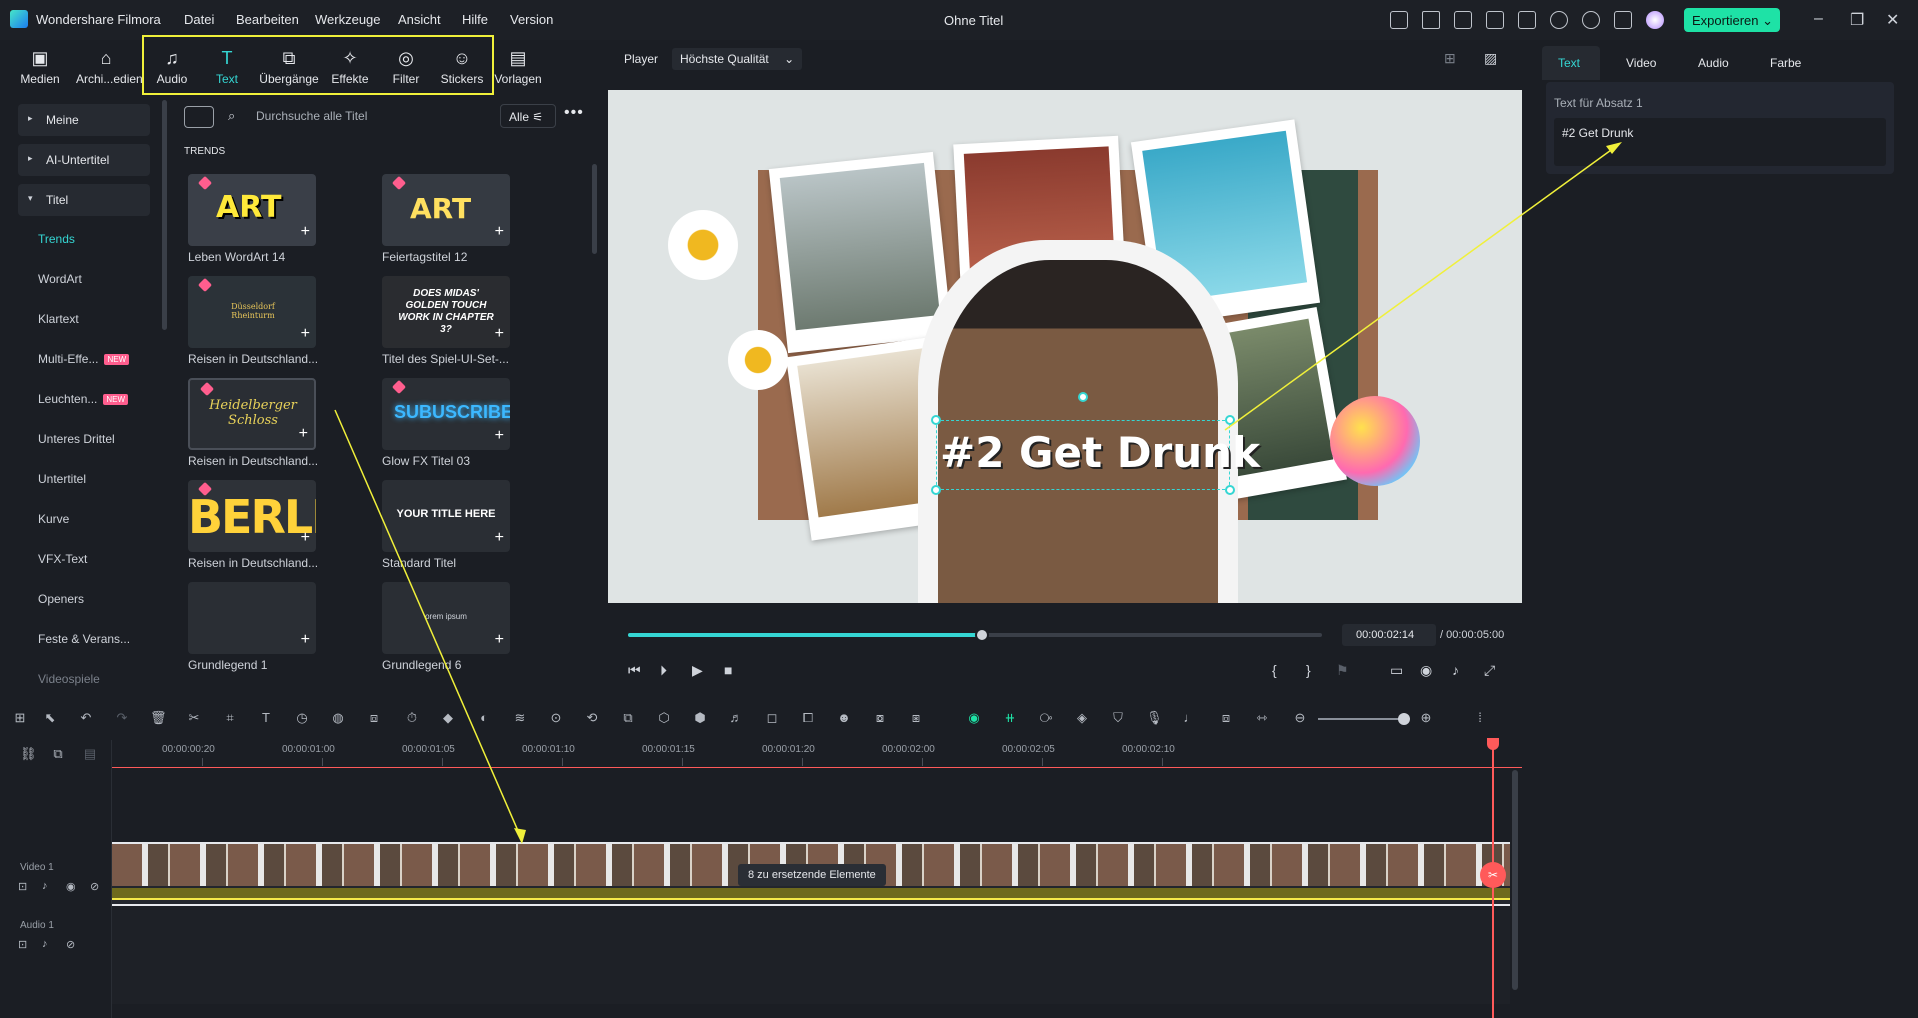  Describe the element at coordinates (71, 886) in the screenshot. I see `eye-icon: ◉` at that location.